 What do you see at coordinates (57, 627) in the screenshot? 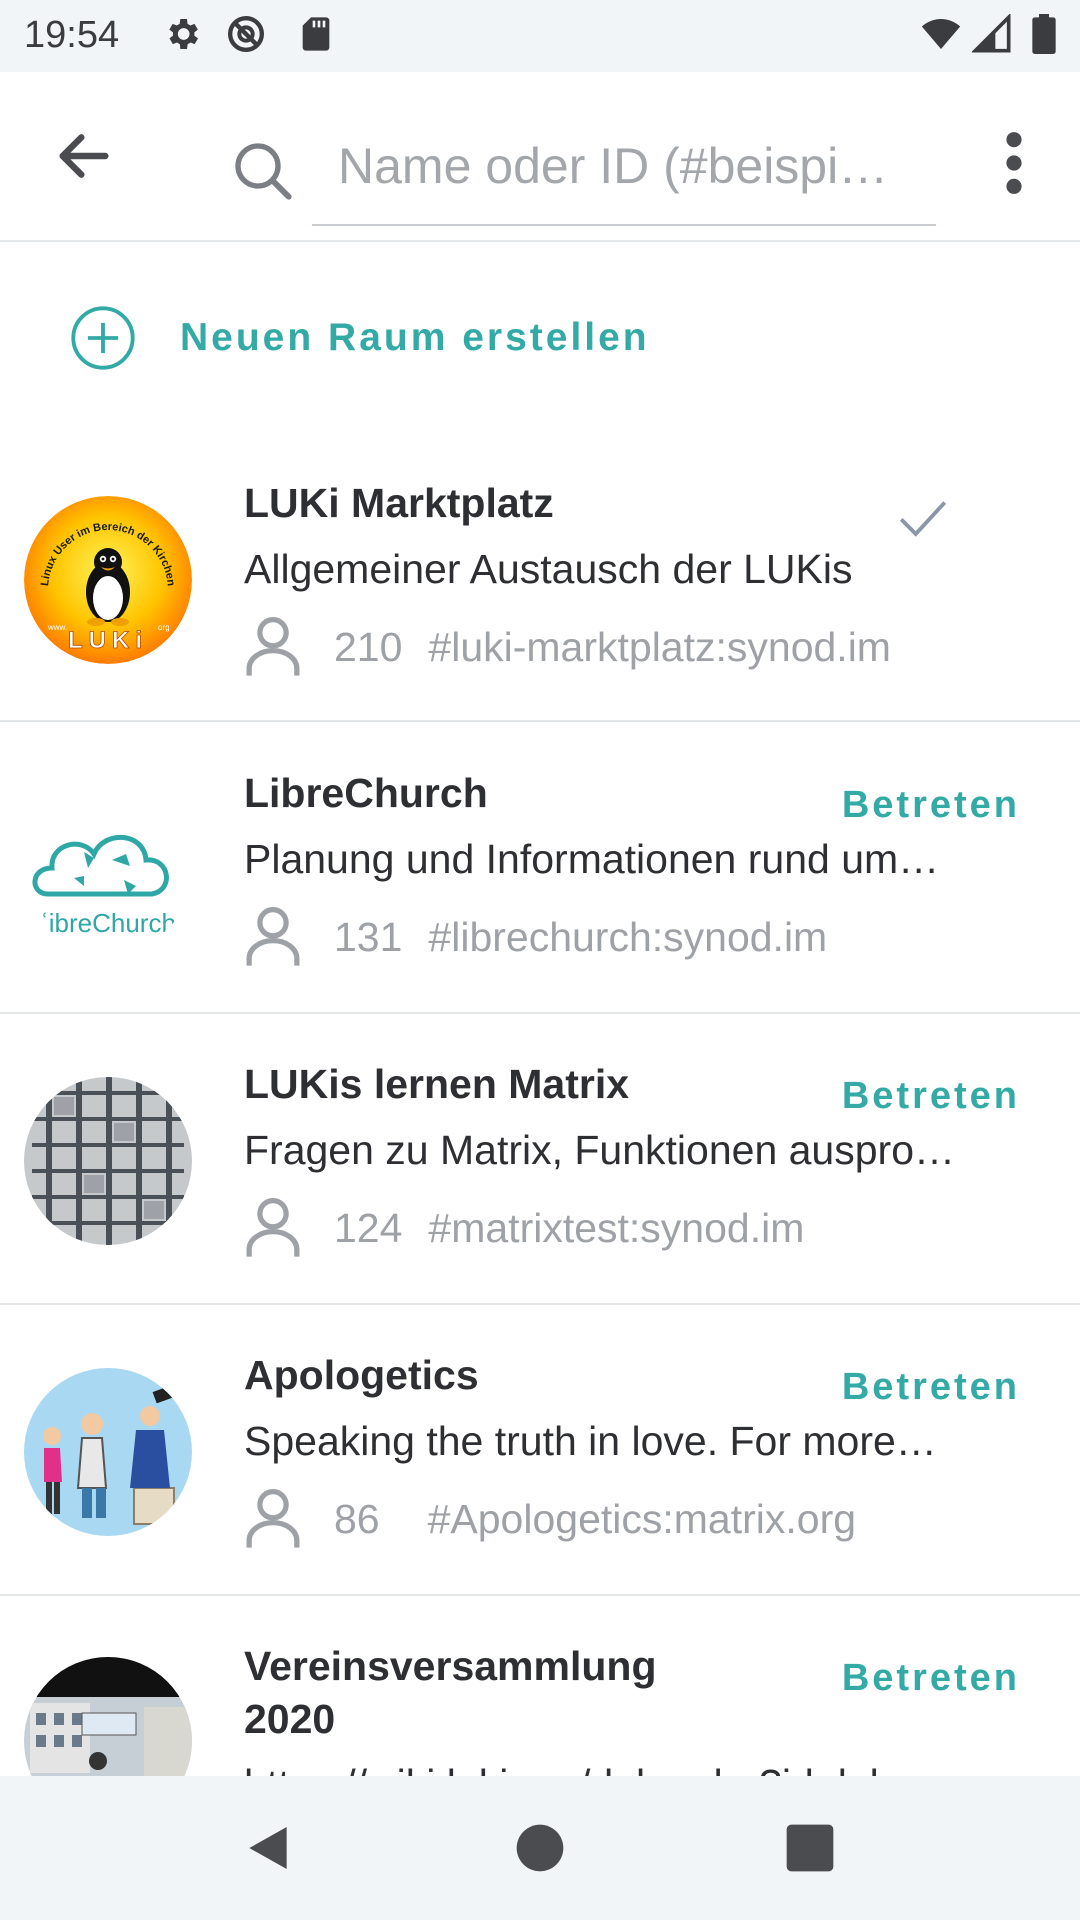
I see `svg-text: www.` at bounding box center [57, 627].